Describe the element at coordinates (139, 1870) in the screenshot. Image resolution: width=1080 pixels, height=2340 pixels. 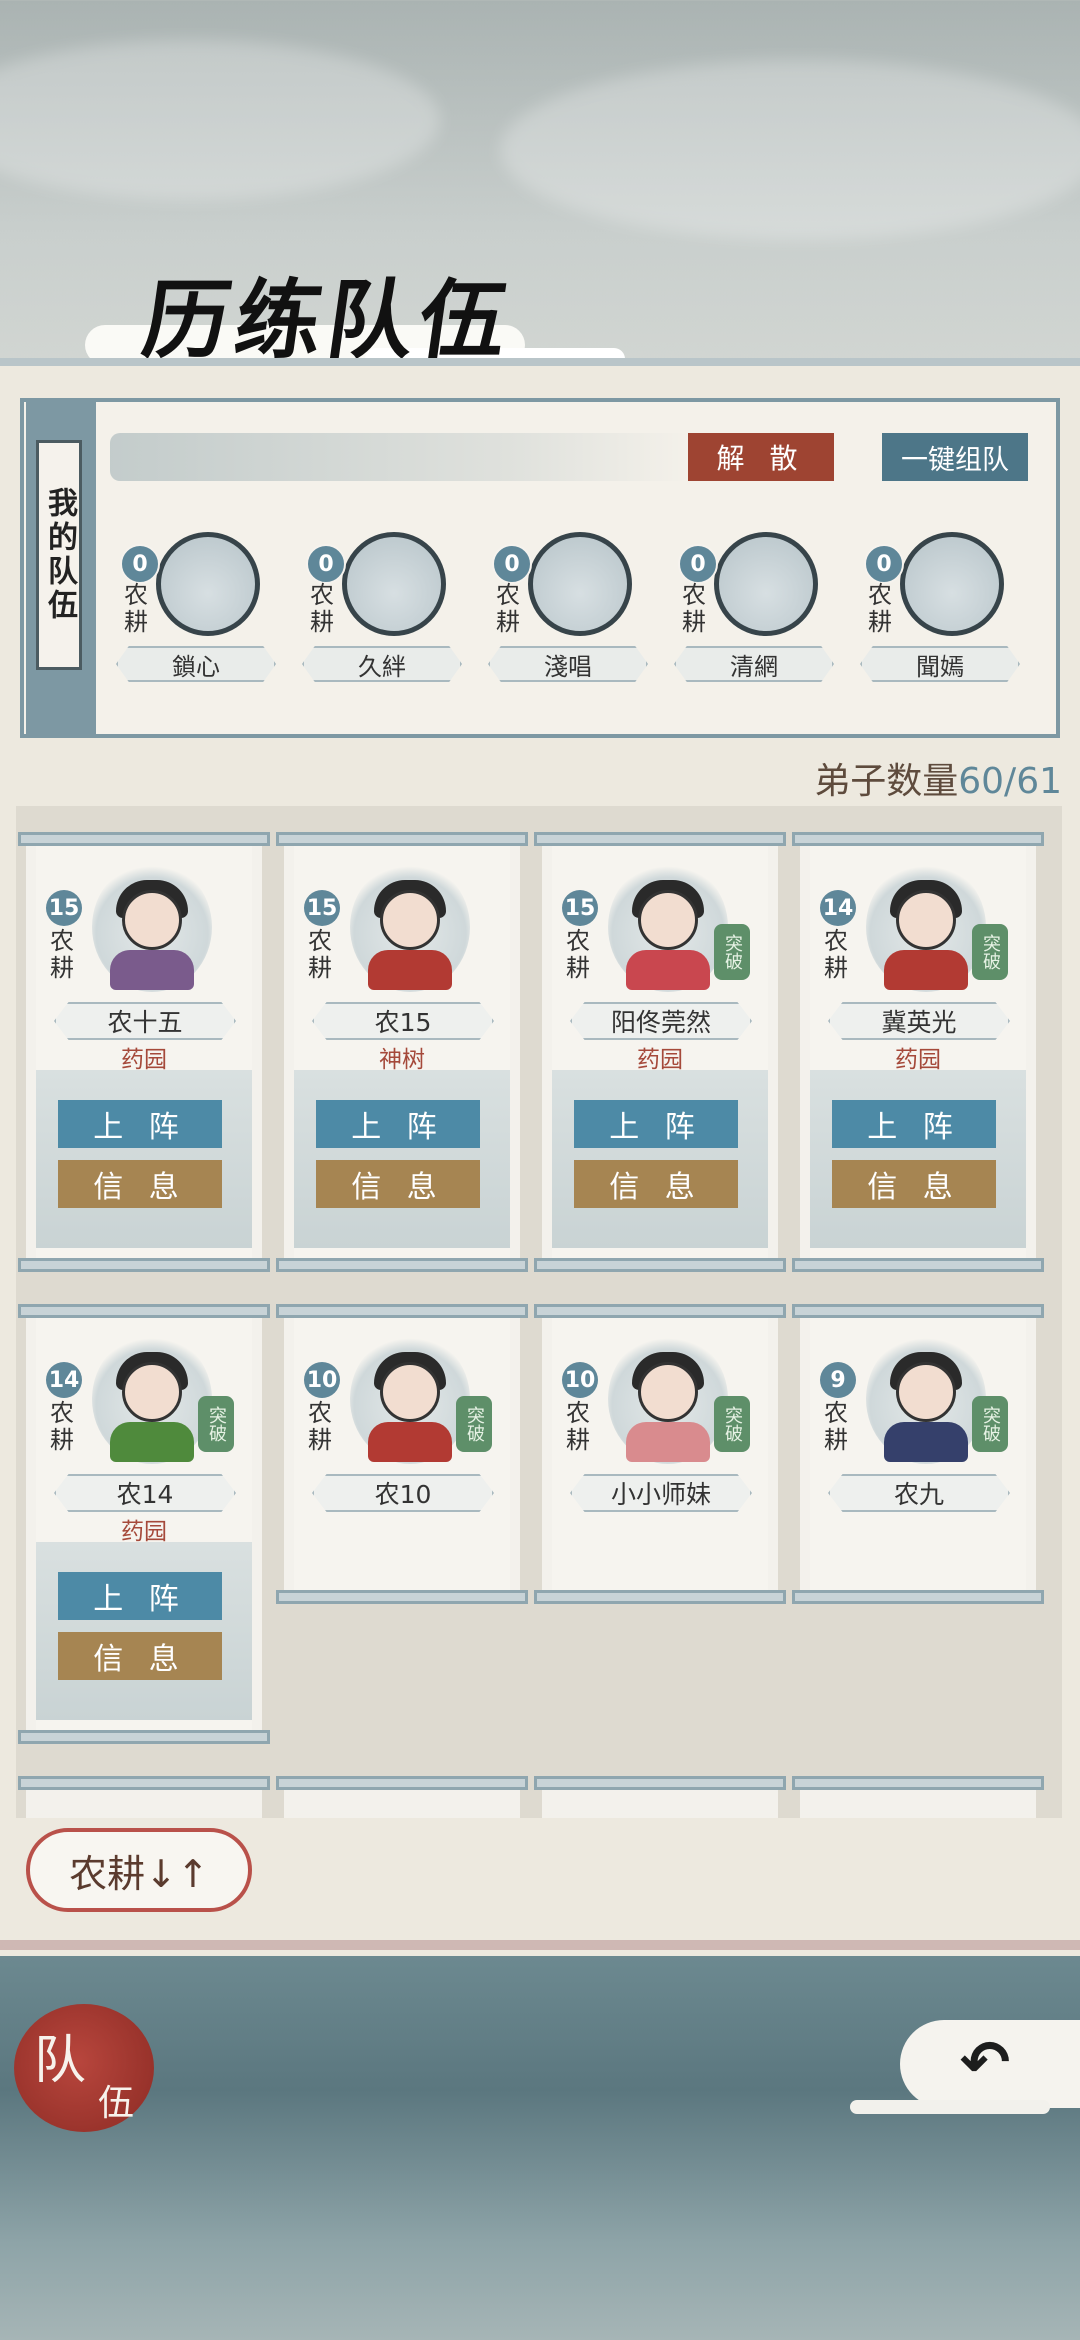
I see `sort-farming-button: 农耕↓↑` at that location.